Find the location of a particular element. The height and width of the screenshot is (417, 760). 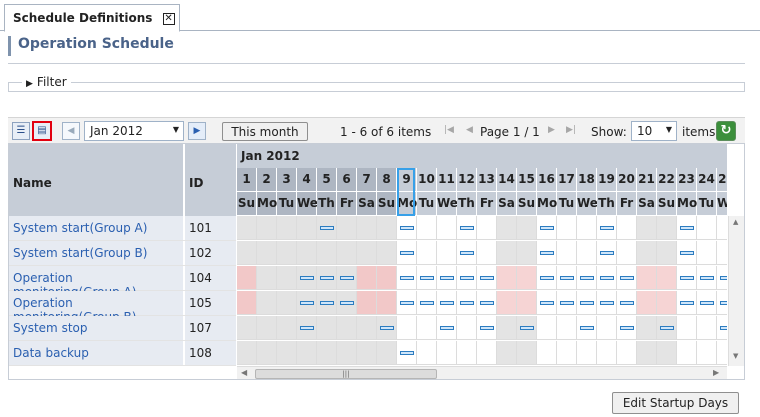

this-month-button: This month is located at coordinates (265, 131).